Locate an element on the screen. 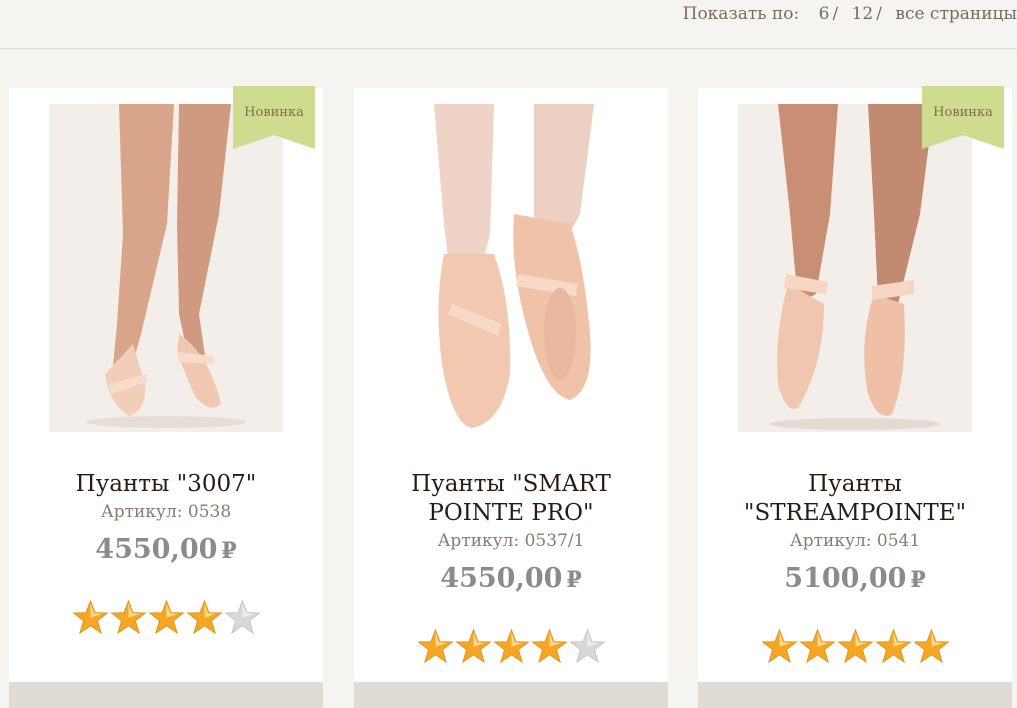 The height and width of the screenshot is (708, 1017). product-sku: Артикул: 0538 is located at coordinates (166, 512).